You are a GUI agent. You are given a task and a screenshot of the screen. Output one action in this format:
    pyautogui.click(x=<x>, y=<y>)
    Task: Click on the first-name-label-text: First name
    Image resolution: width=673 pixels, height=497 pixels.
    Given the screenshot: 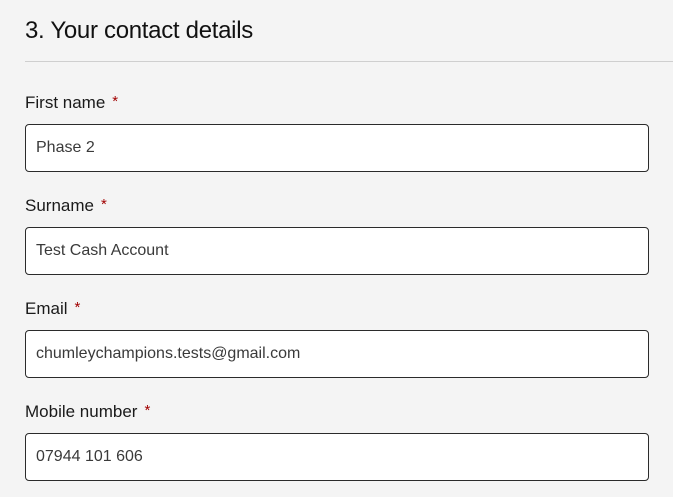 What is the action you would take?
    pyautogui.click(x=65, y=102)
    